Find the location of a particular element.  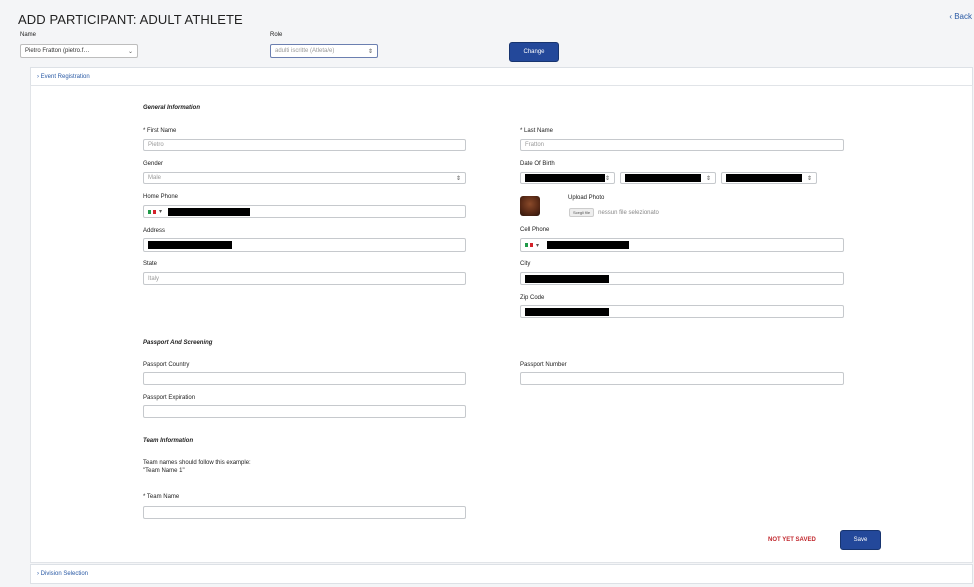

passport-expiration-label: Passport Expiration is located at coordinates (169, 398).